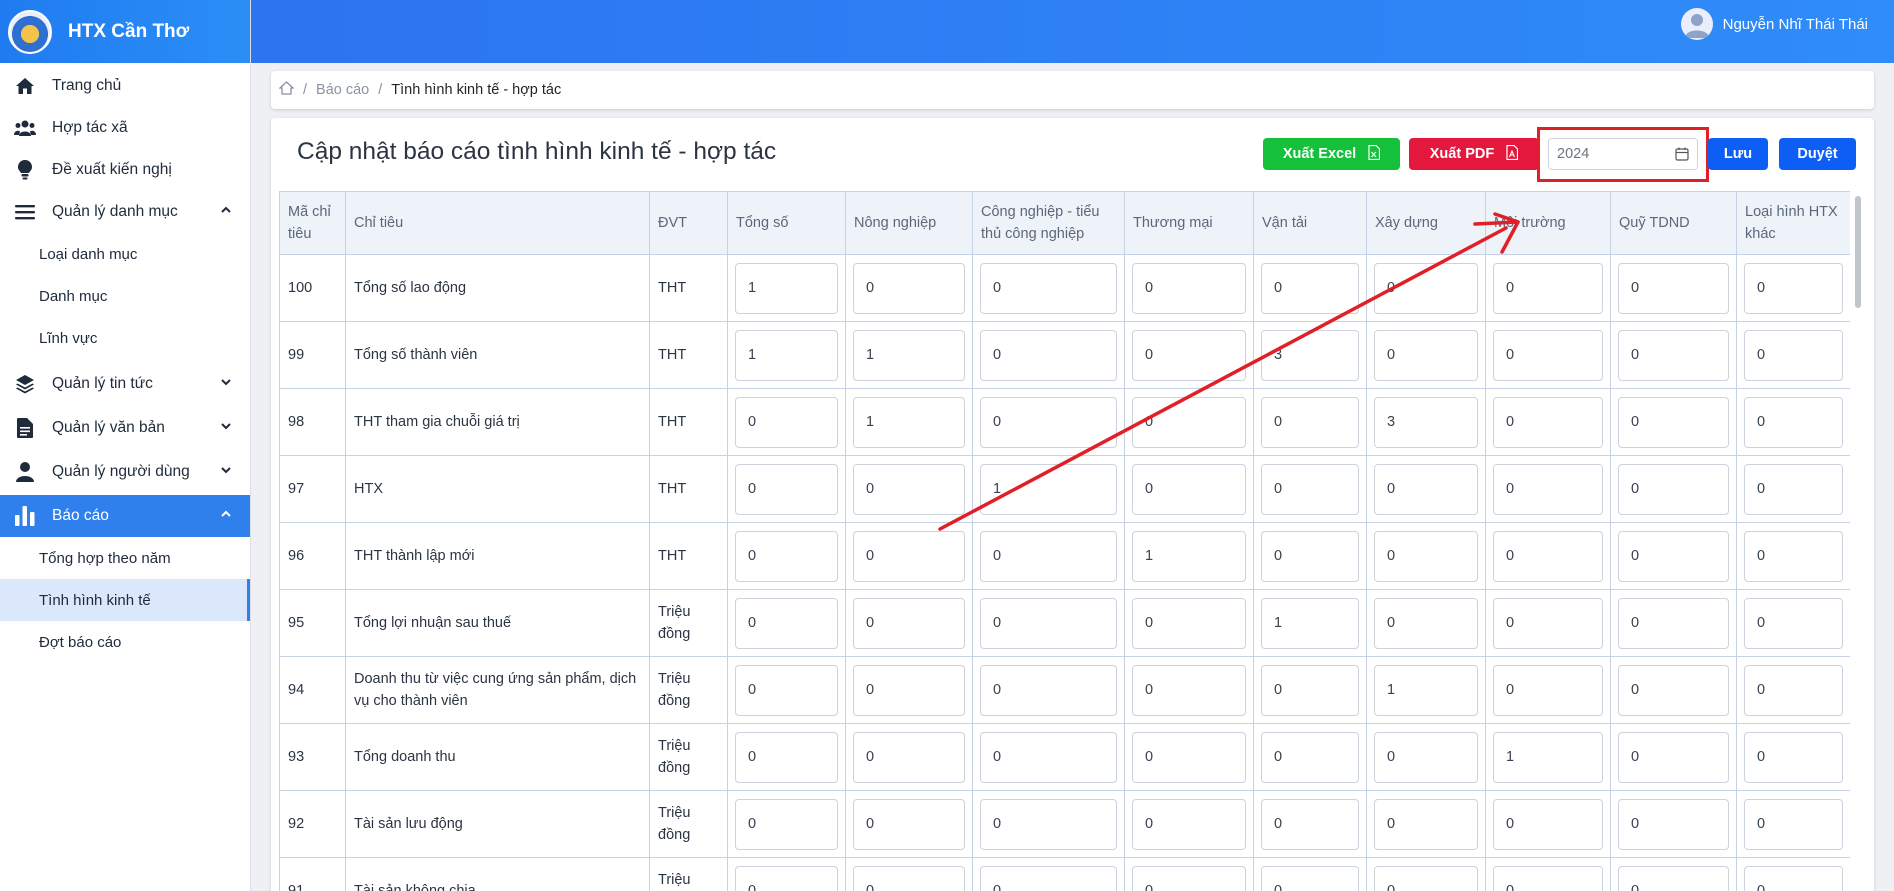  I want to click on sidebar-item-annual-summary: Tổng hợp theo năm, so click(125, 558).